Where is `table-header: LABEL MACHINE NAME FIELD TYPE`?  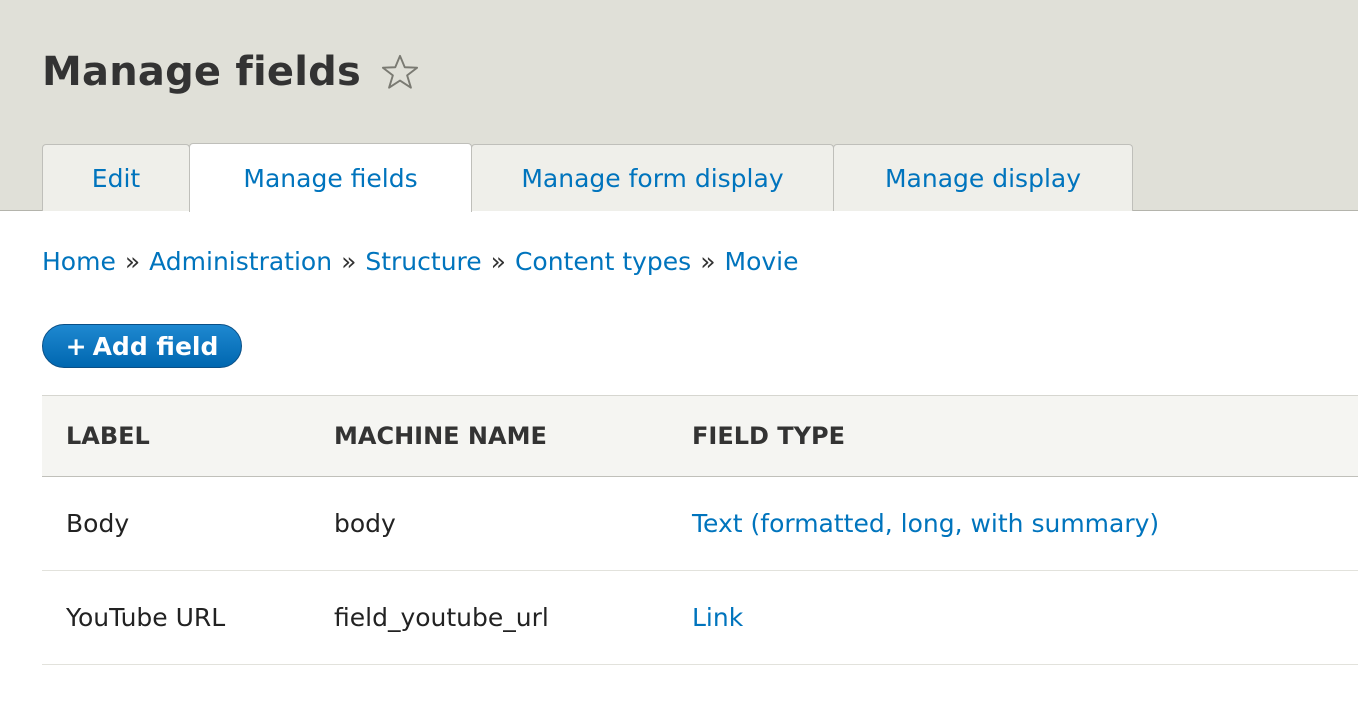 table-header: LABEL MACHINE NAME FIELD TYPE is located at coordinates (700, 436).